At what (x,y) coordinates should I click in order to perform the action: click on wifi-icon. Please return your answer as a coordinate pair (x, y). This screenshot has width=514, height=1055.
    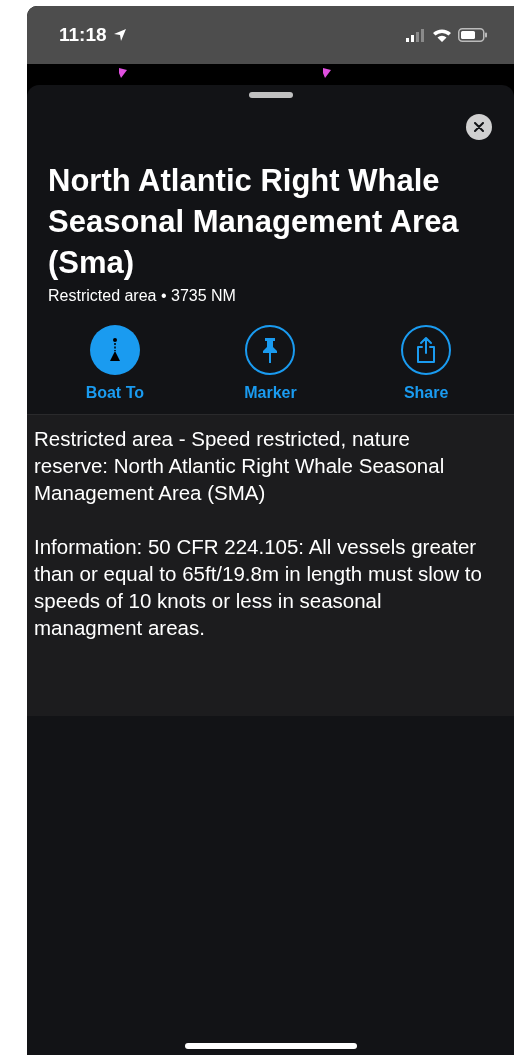
    Looking at the image, I should click on (442, 35).